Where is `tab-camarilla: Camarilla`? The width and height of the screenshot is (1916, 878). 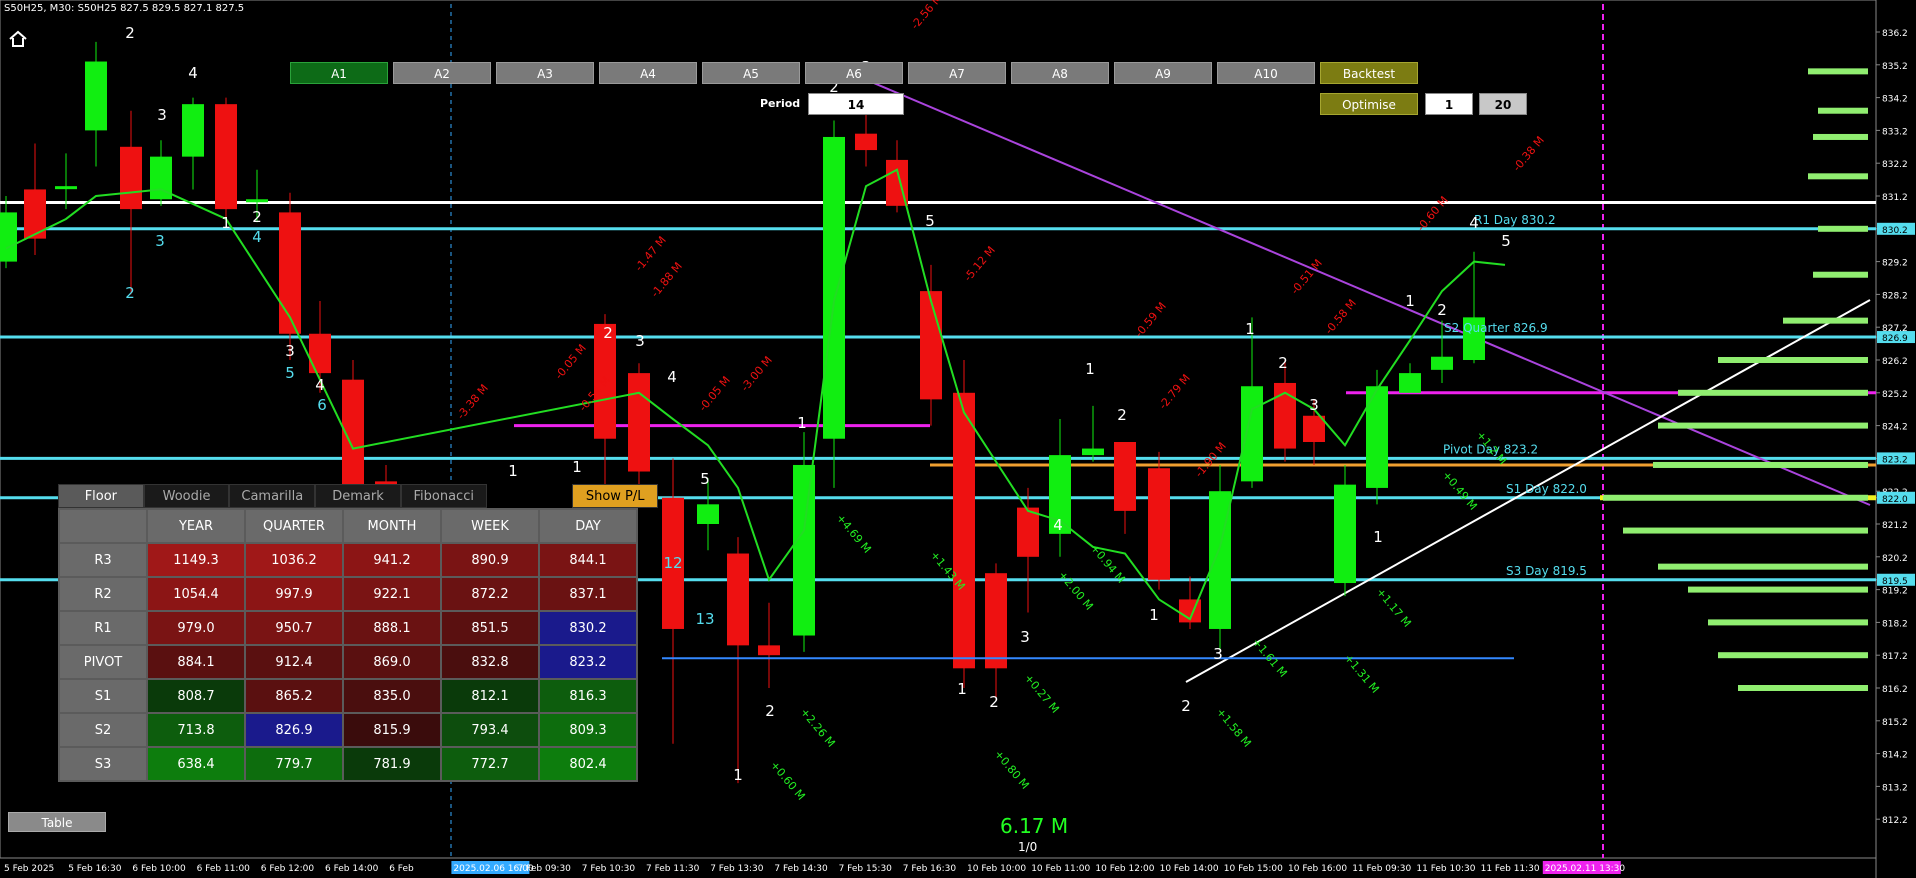 tab-camarilla: Camarilla is located at coordinates (272, 496).